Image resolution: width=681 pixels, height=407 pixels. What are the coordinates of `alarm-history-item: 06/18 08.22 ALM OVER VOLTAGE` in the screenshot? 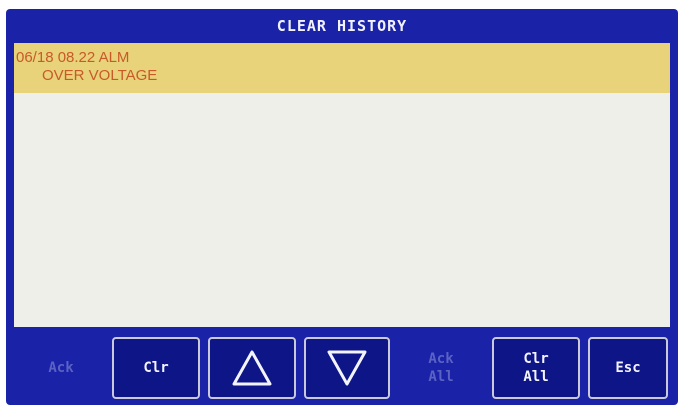 It's located at (342, 68).